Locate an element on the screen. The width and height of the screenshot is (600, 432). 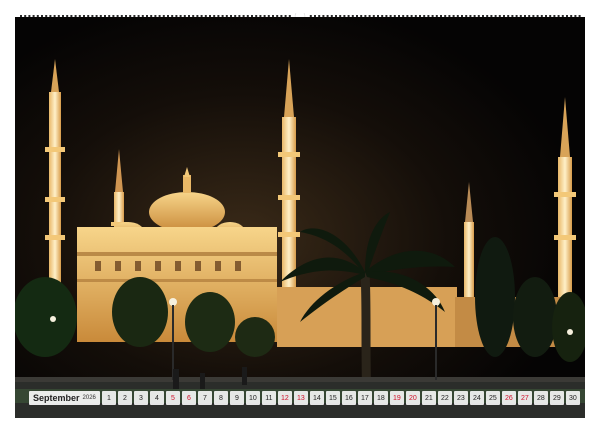
day-cell: 12 is located at coordinates (284, 398).